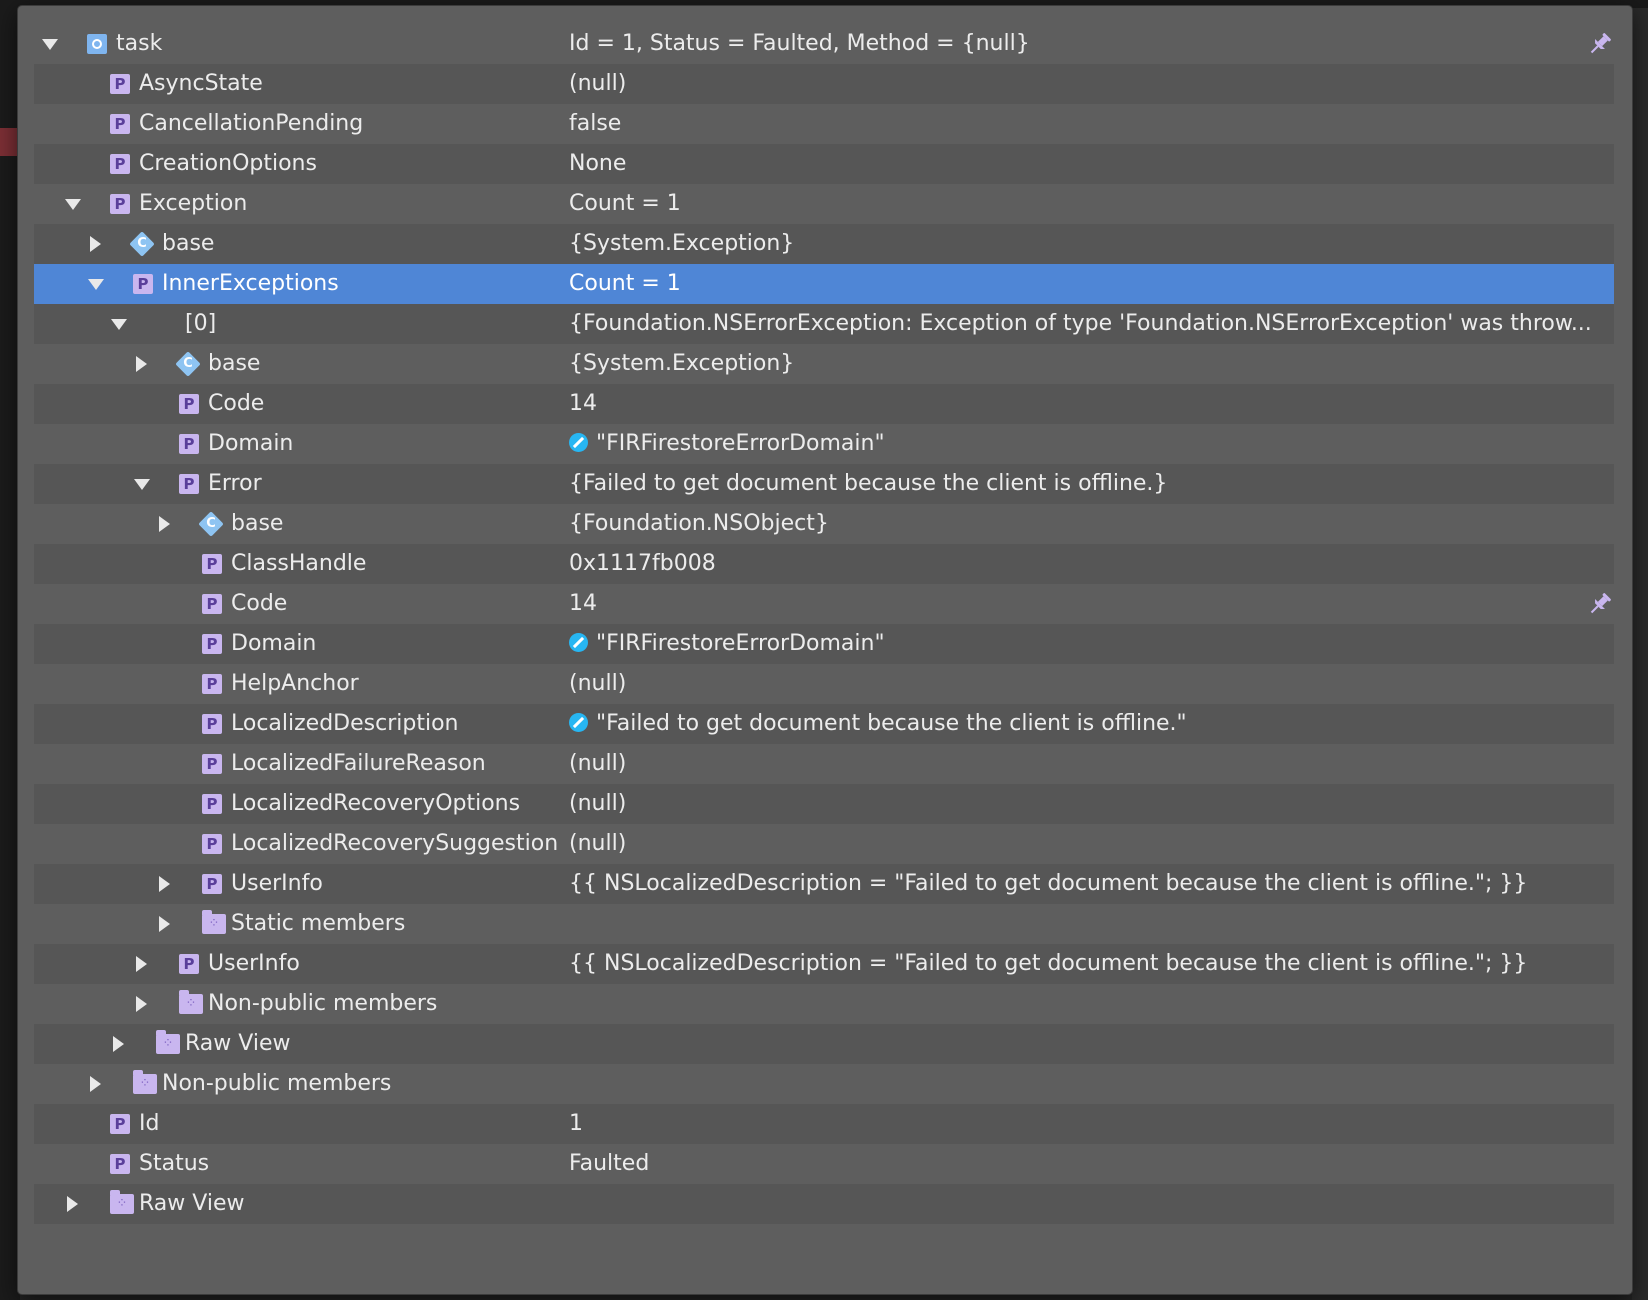  Describe the element at coordinates (250, 283) in the screenshot. I see `variable-name: InnerExceptions` at that location.